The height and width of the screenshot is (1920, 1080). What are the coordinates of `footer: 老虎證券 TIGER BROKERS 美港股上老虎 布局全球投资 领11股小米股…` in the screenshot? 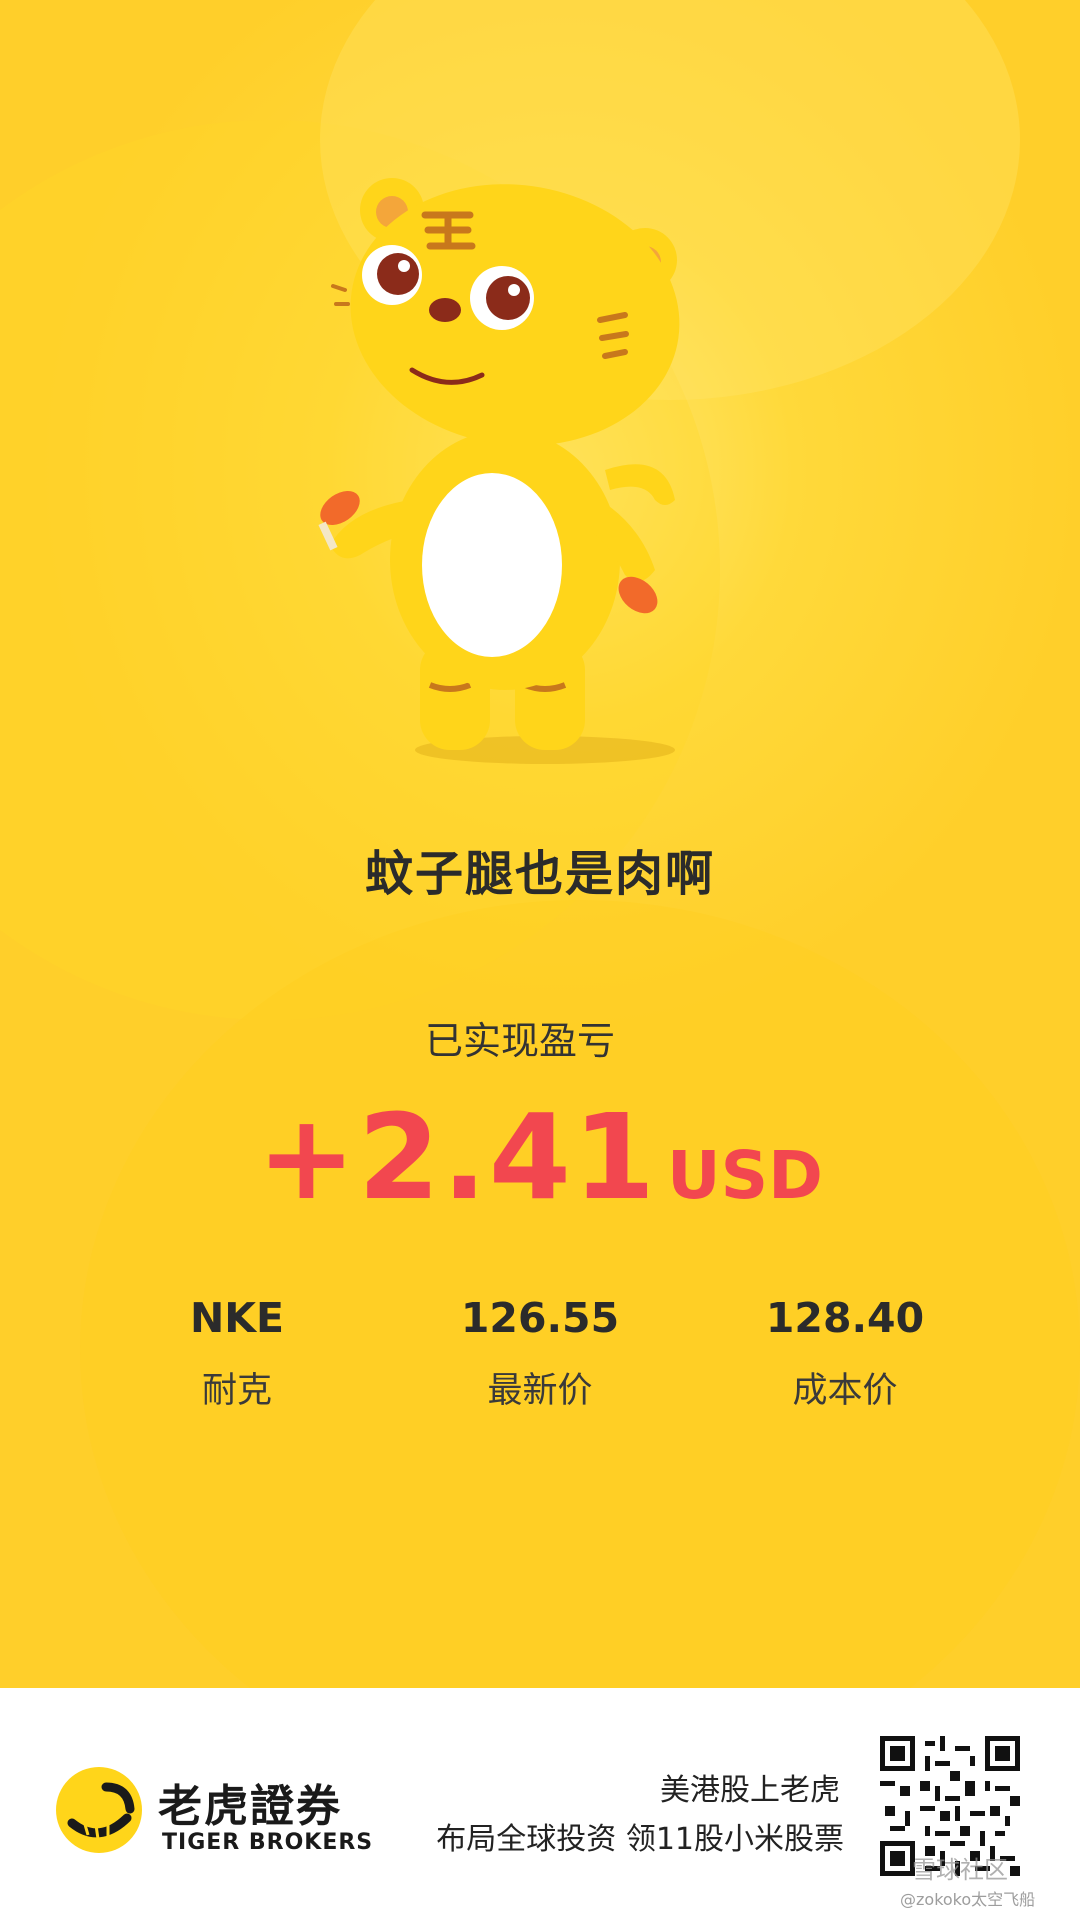 It's located at (540, 1804).